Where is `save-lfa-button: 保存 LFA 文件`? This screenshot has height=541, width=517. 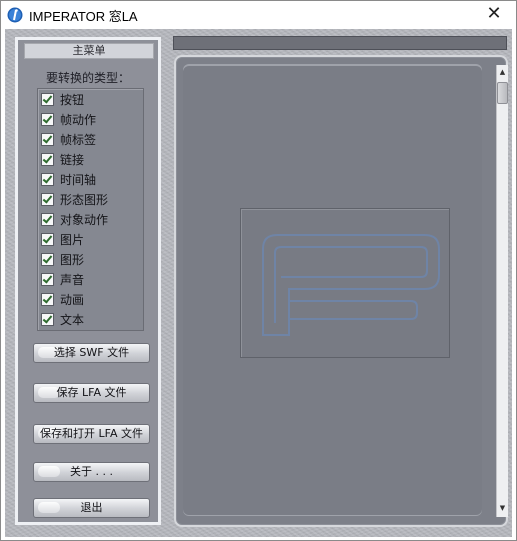 save-lfa-button: 保存 LFA 文件 is located at coordinates (91, 393).